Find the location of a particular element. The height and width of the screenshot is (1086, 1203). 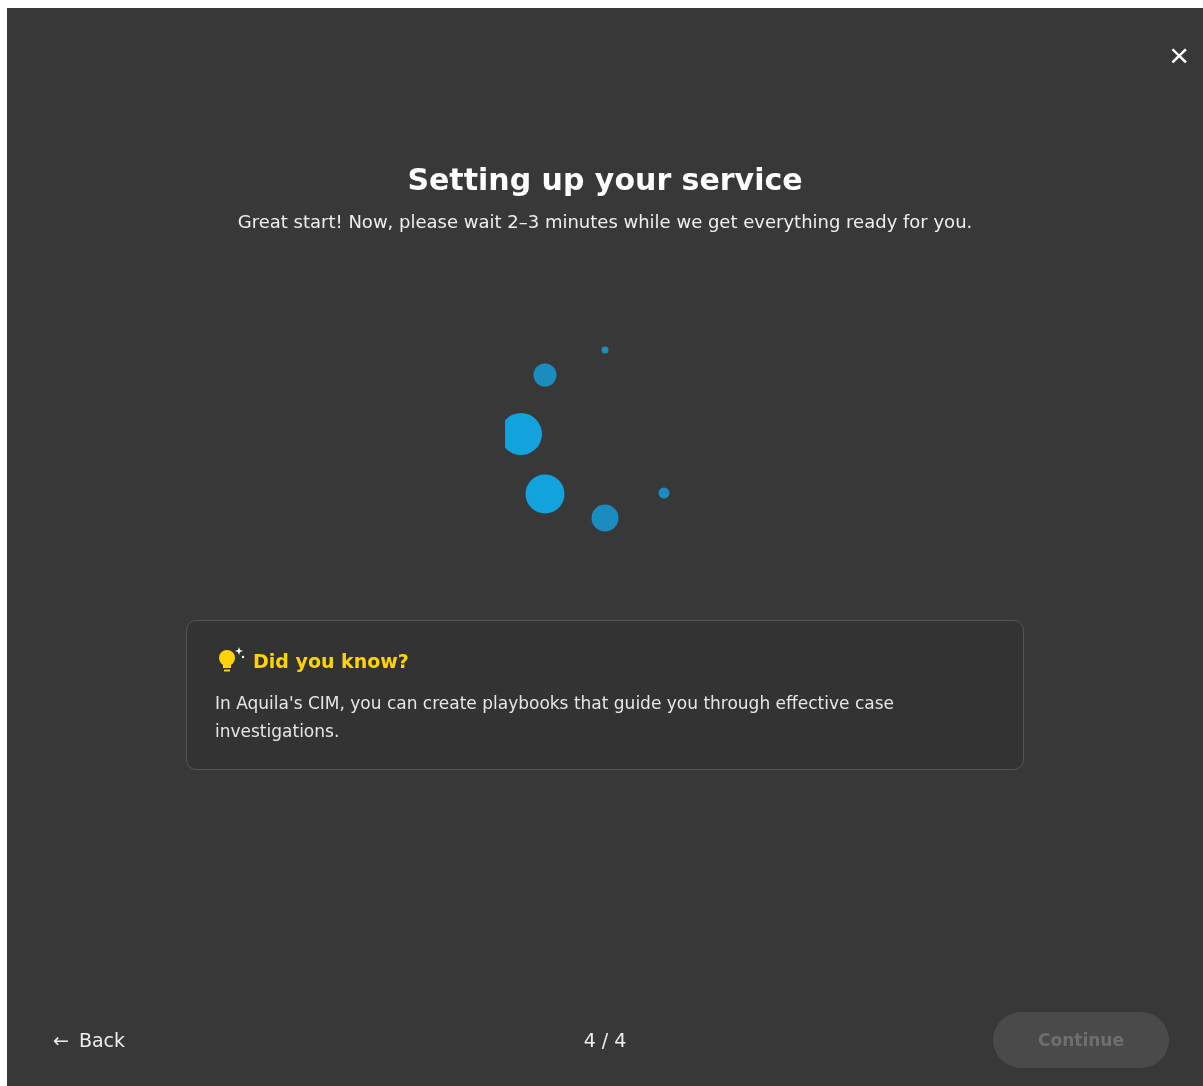

dialog-title: Setting up your service is located at coordinates (605, 179).